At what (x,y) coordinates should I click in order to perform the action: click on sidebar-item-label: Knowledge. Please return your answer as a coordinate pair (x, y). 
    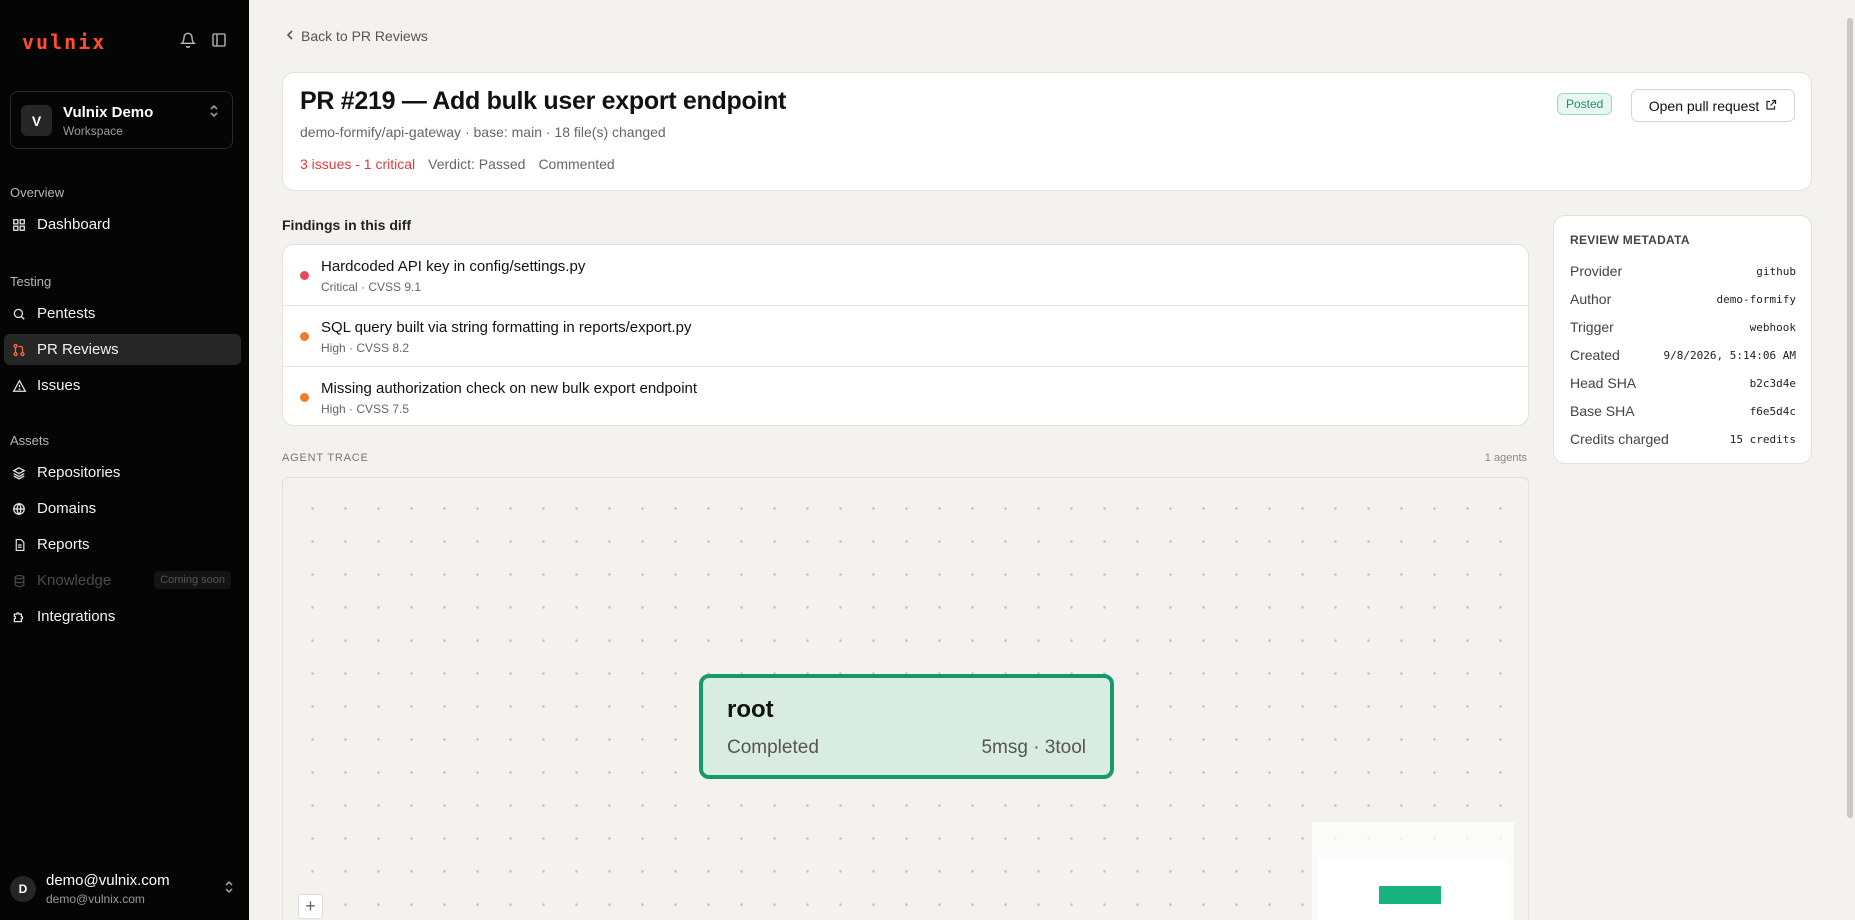
    Looking at the image, I should click on (74, 580).